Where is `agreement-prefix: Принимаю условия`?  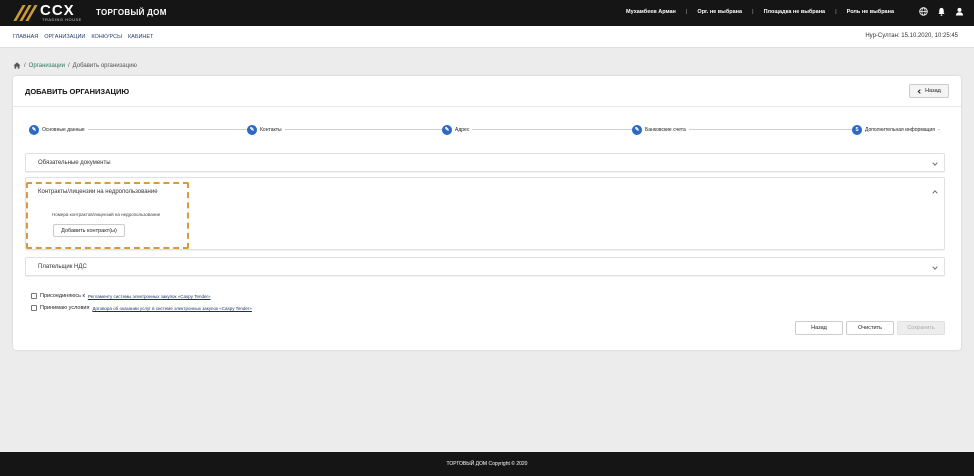 agreement-prefix: Принимаю условия is located at coordinates (65, 308).